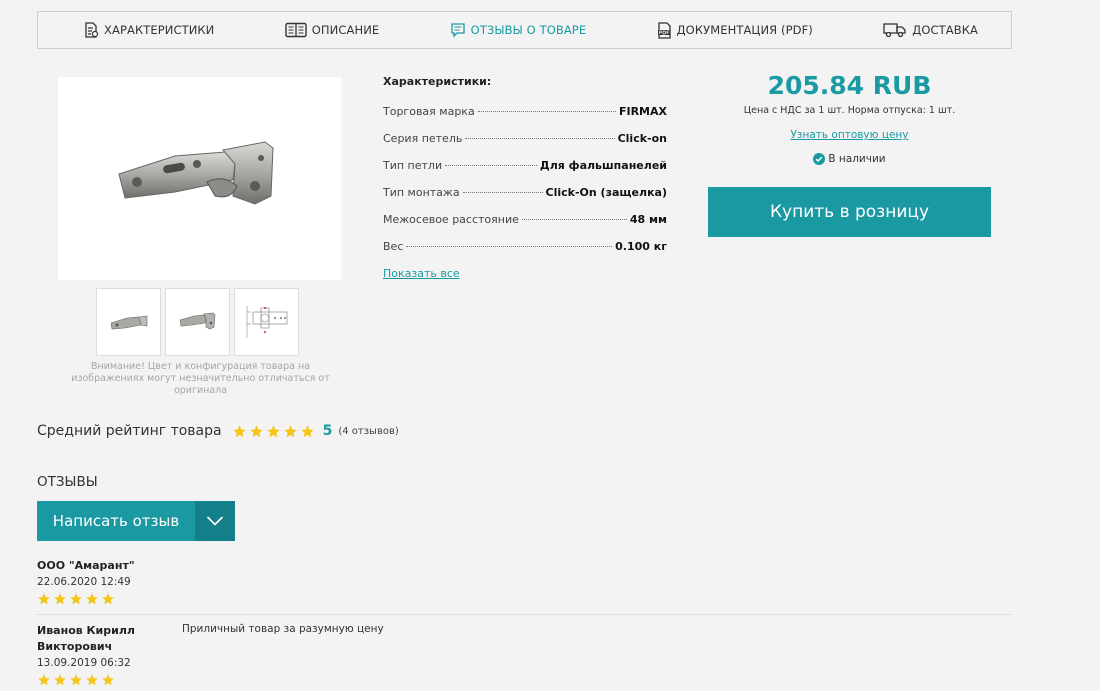  What do you see at coordinates (606, 192) in the screenshot?
I see `spec-value: Click-On (защелка)` at bounding box center [606, 192].